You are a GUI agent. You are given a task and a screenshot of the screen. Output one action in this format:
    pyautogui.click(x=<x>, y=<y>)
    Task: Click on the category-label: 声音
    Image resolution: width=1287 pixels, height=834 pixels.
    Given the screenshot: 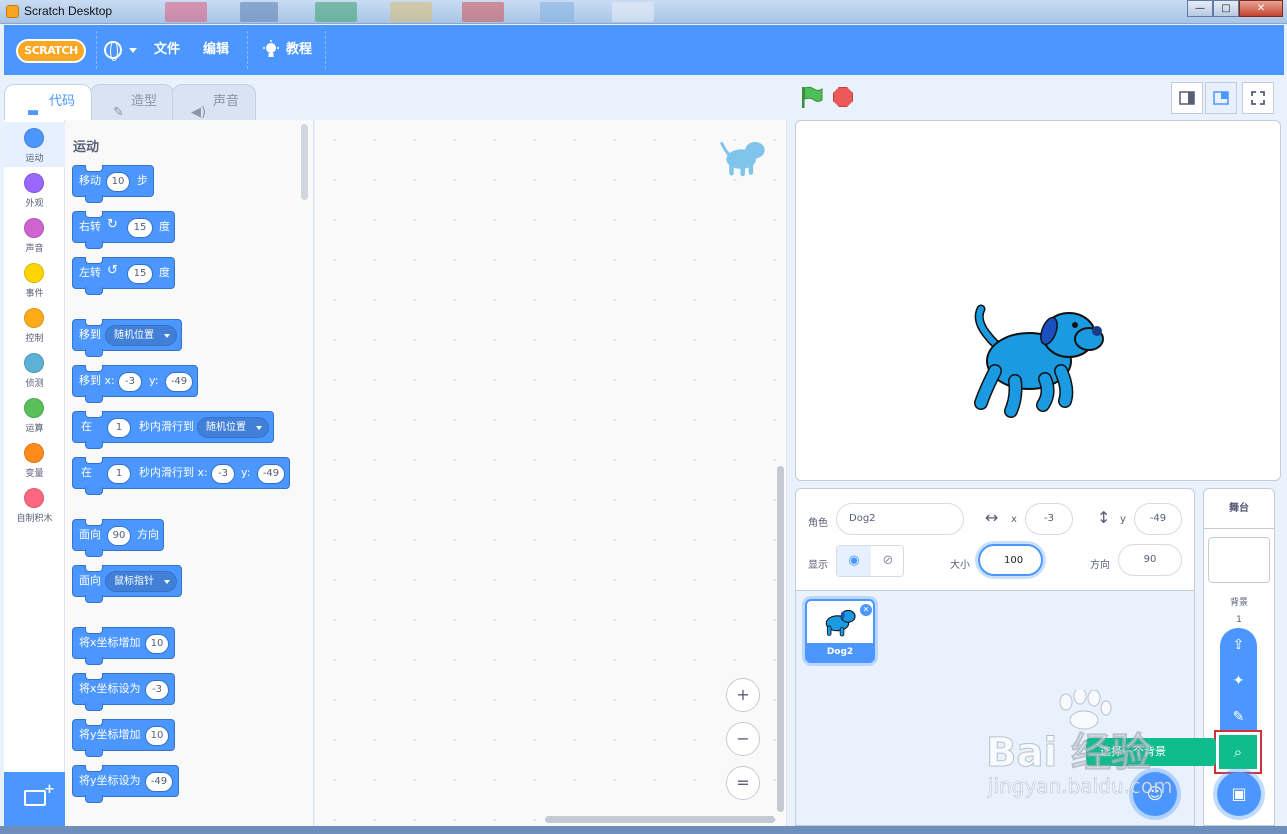 What is the action you would take?
    pyautogui.click(x=34, y=249)
    